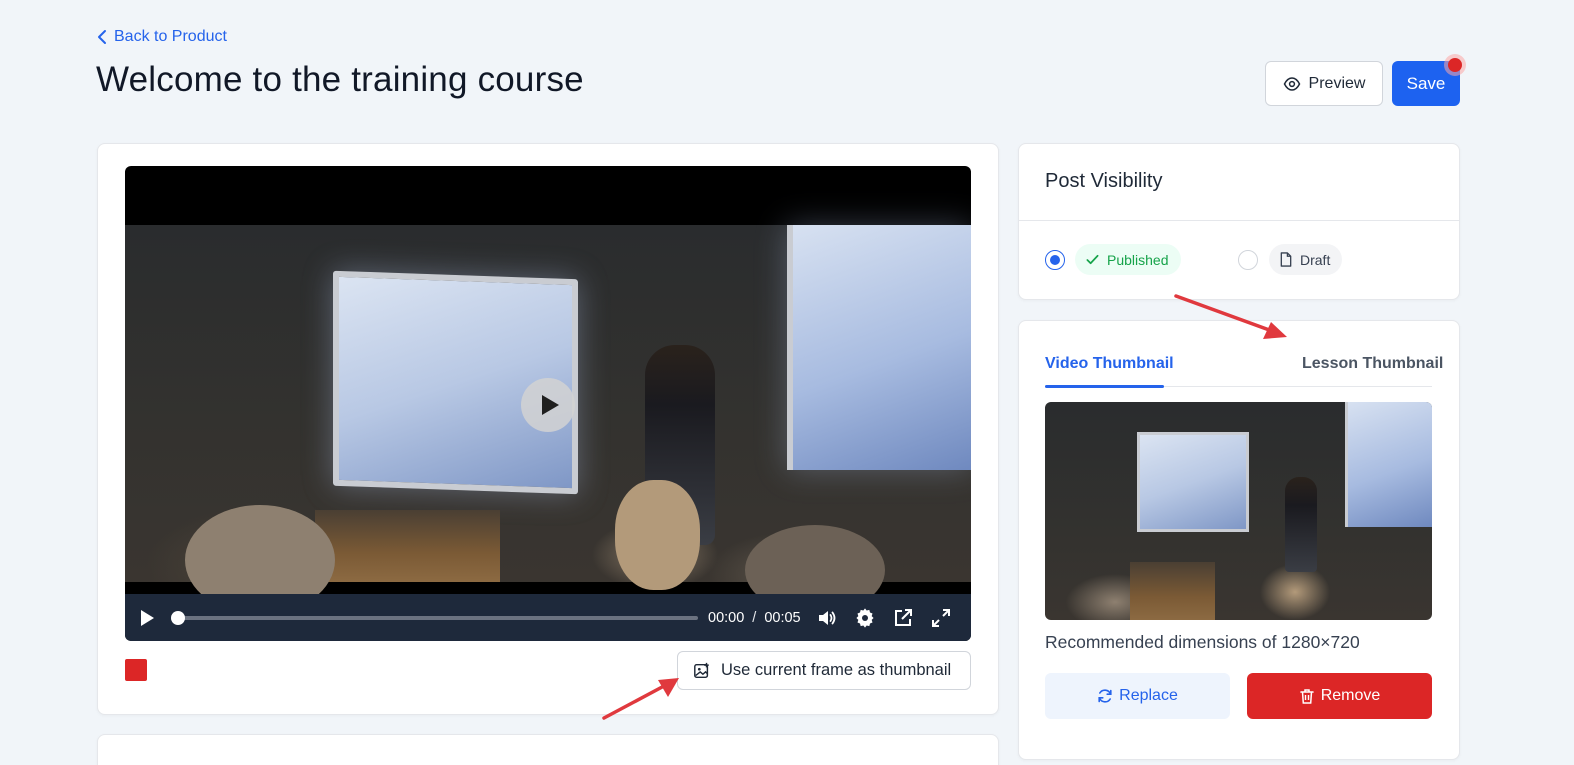 The image size is (1574, 765). Describe the element at coordinates (782, 617) in the screenshot. I see `duration: 00:05` at that location.